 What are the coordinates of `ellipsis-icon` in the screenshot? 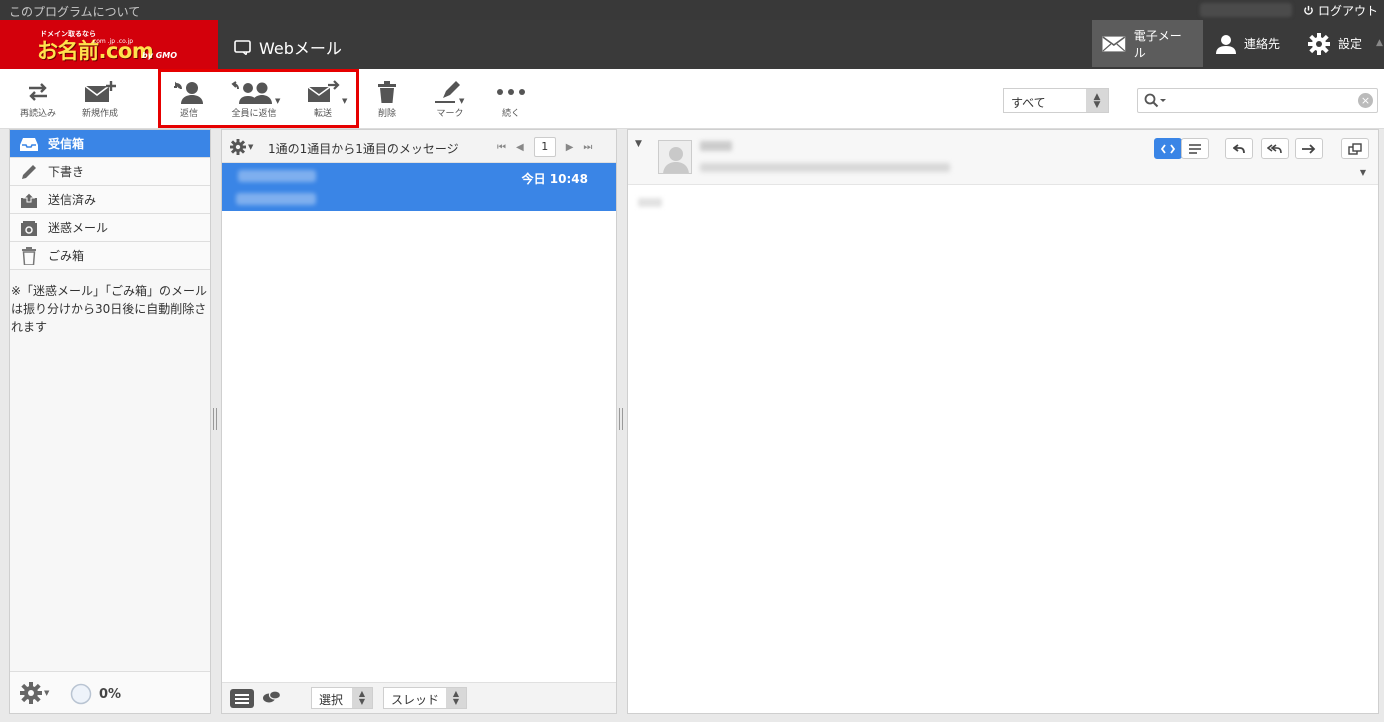 It's located at (511, 92).